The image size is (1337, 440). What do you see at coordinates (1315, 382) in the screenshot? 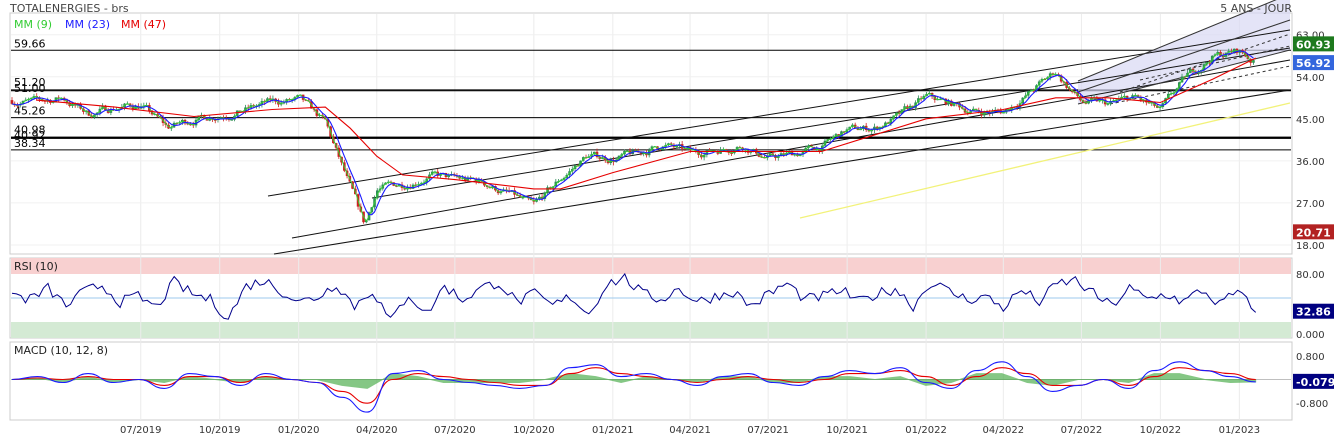
I see `badge-macd: -0.079` at bounding box center [1315, 382].